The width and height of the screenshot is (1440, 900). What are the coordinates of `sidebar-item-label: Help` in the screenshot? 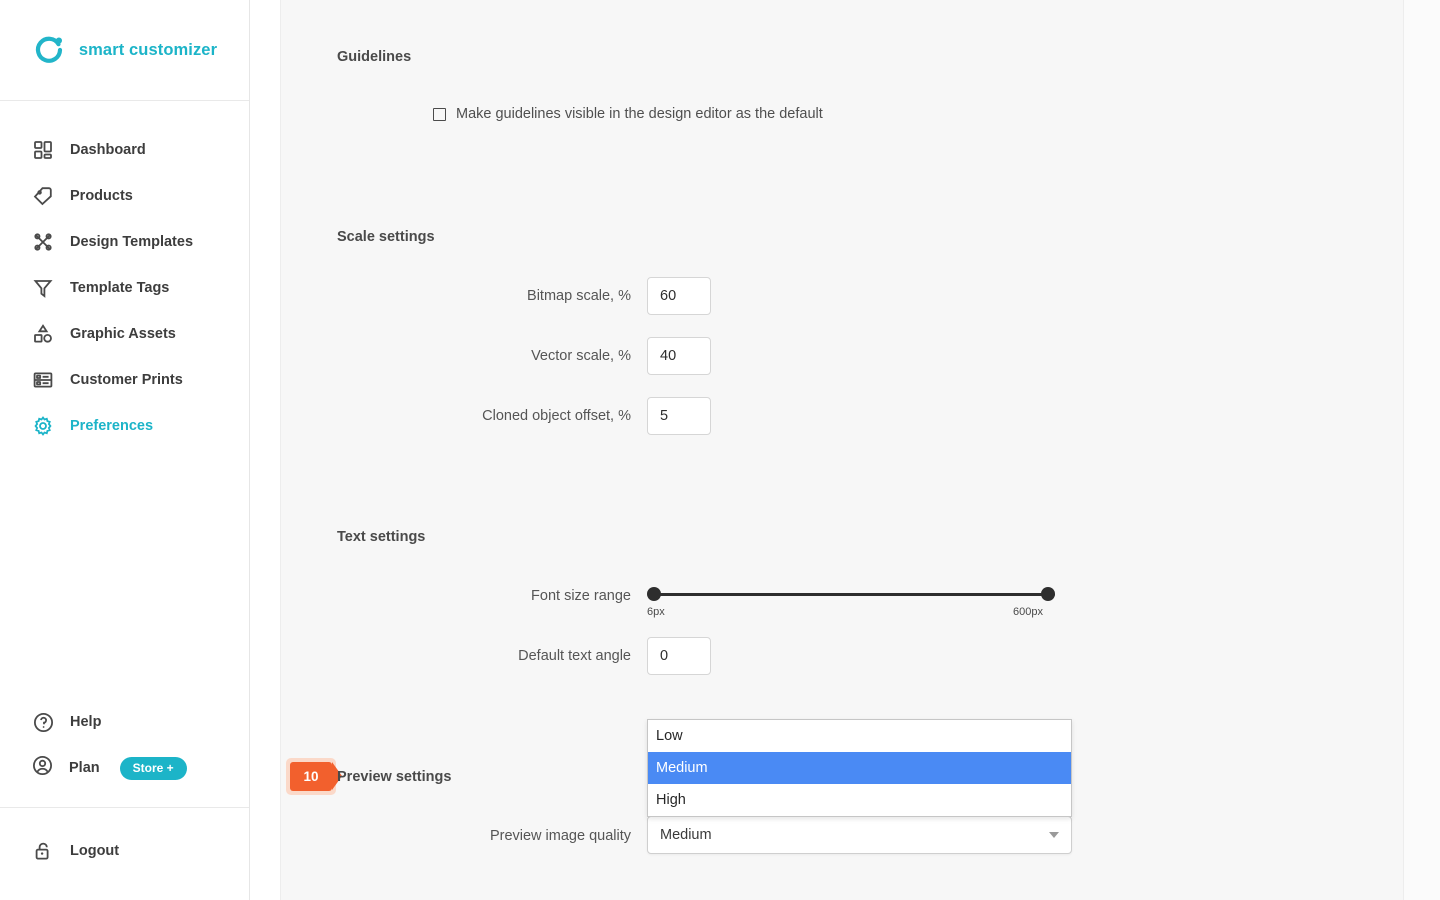 It's located at (86, 722).